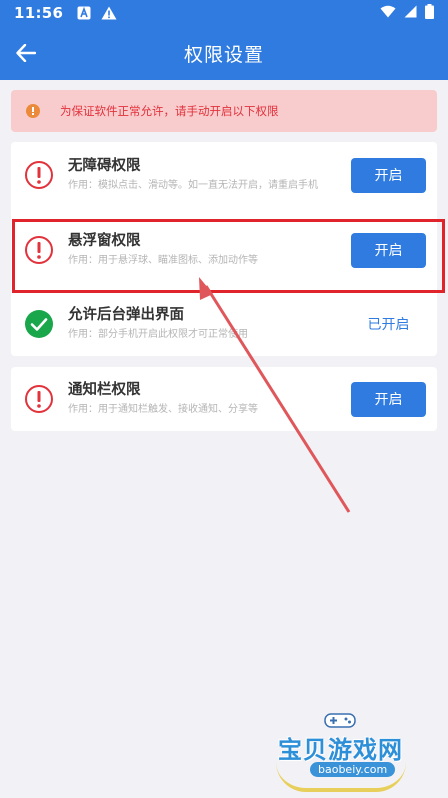  I want to click on signal-icon, so click(410, 13).